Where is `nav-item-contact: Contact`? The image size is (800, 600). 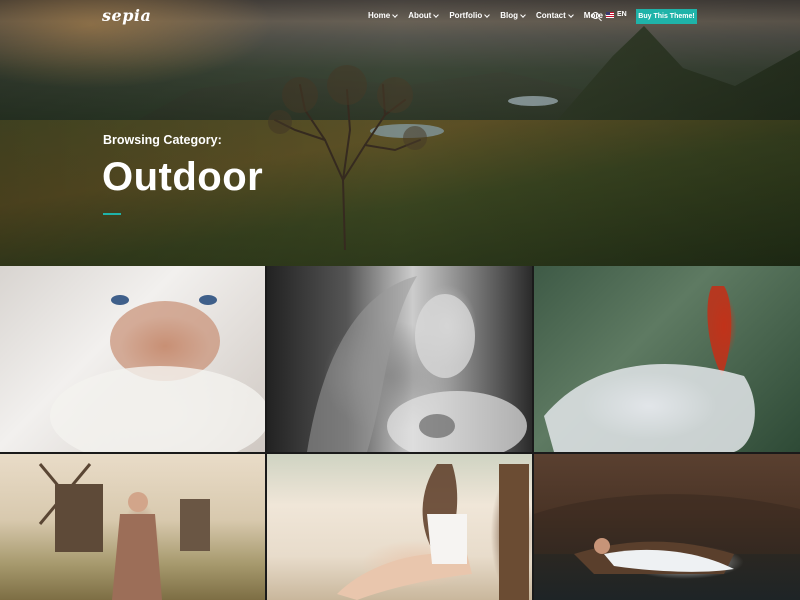 nav-item-contact: Contact is located at coordinates (555, 15).